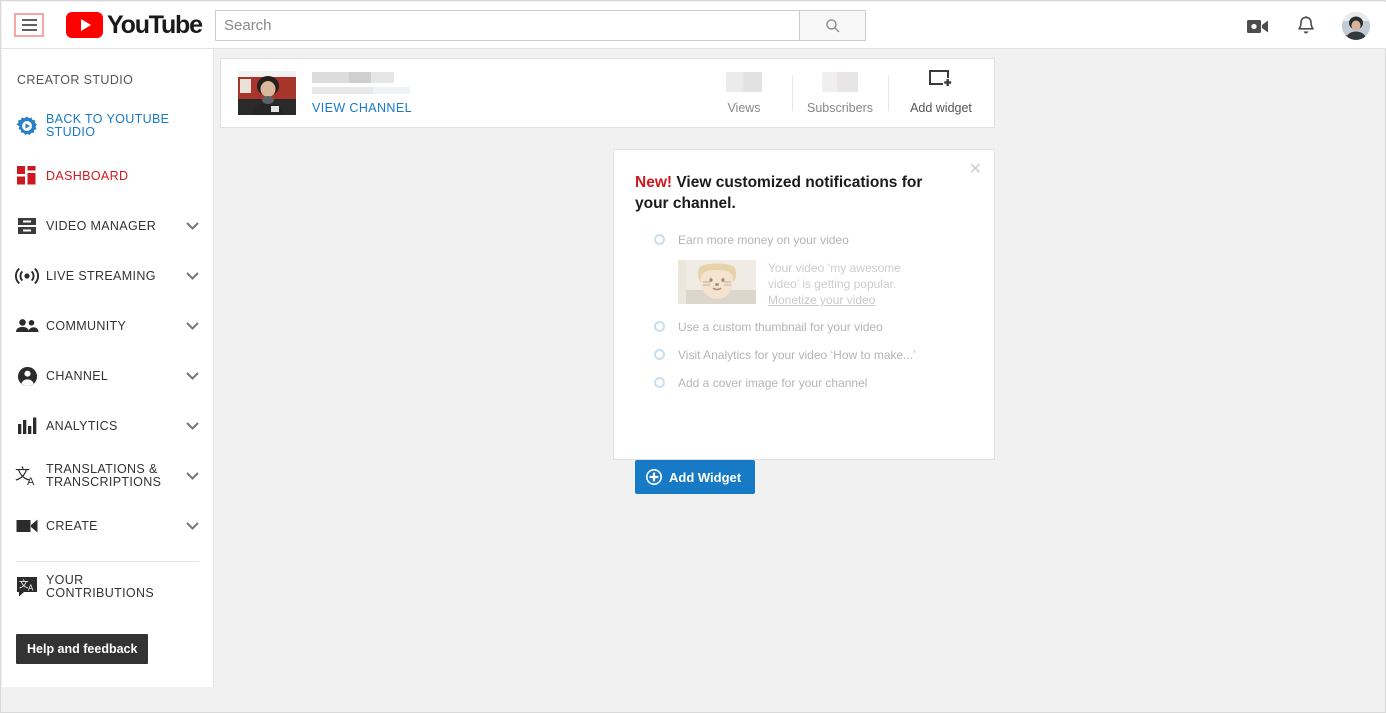 The height and width of the screenshot is (713, 1386). Describe the element at coordinates (744, 108) in the screenshot. I see `stat-label: Views` at that location.